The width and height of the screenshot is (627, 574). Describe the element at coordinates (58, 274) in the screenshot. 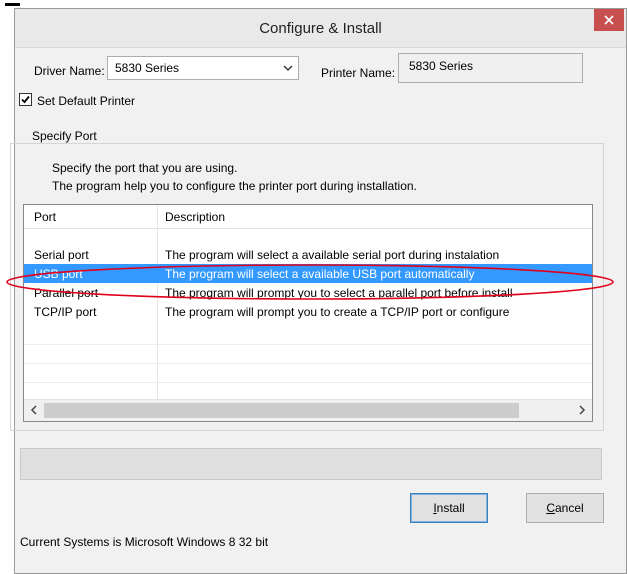

I see `port-cell: USB port` at that location.